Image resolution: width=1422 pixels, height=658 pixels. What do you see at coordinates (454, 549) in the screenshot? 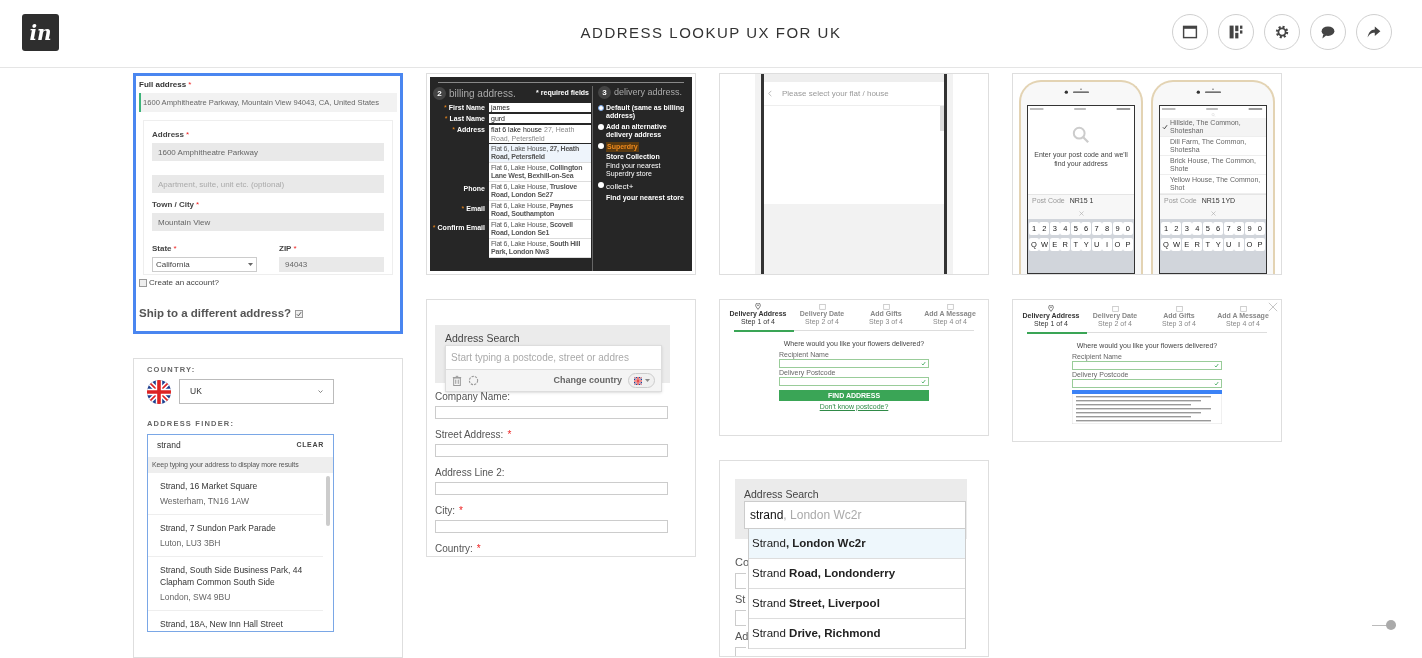
I see `field-label: Country:` at bounding box center [454, 549].